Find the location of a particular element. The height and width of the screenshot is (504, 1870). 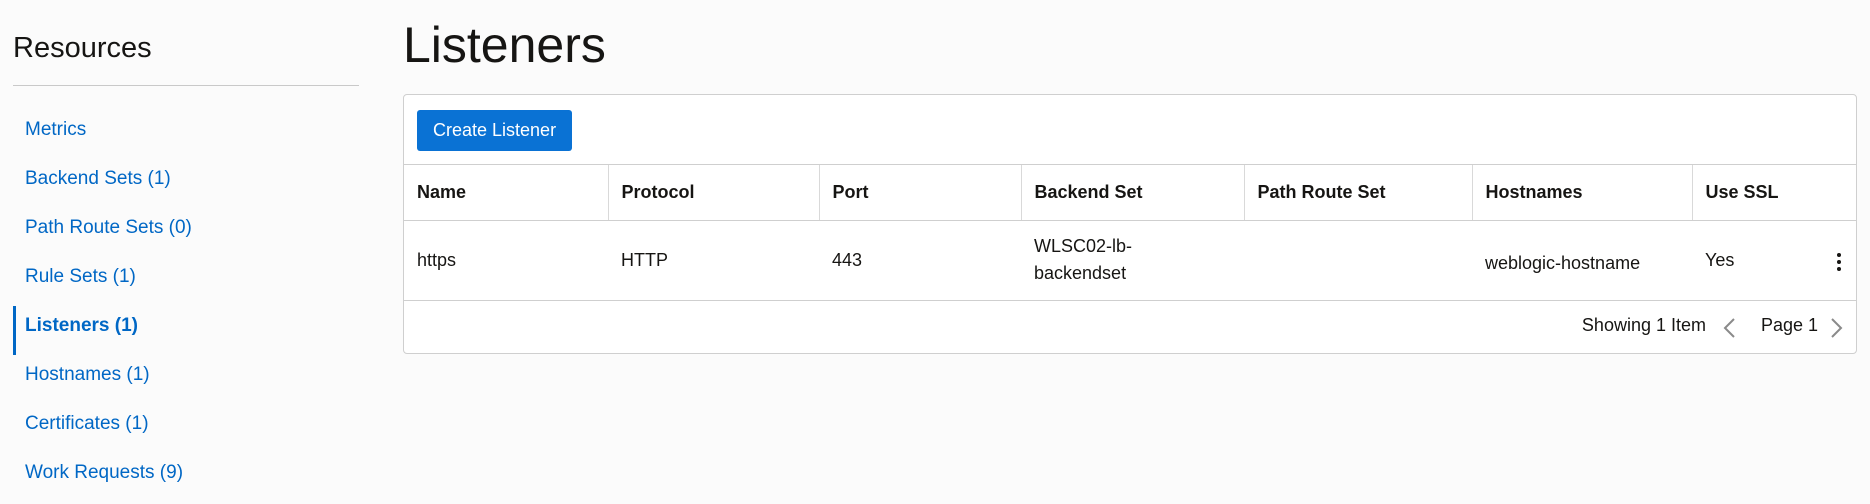

sidebar-item-certificates: Certificates (1) is located at coordinates (186, 428).